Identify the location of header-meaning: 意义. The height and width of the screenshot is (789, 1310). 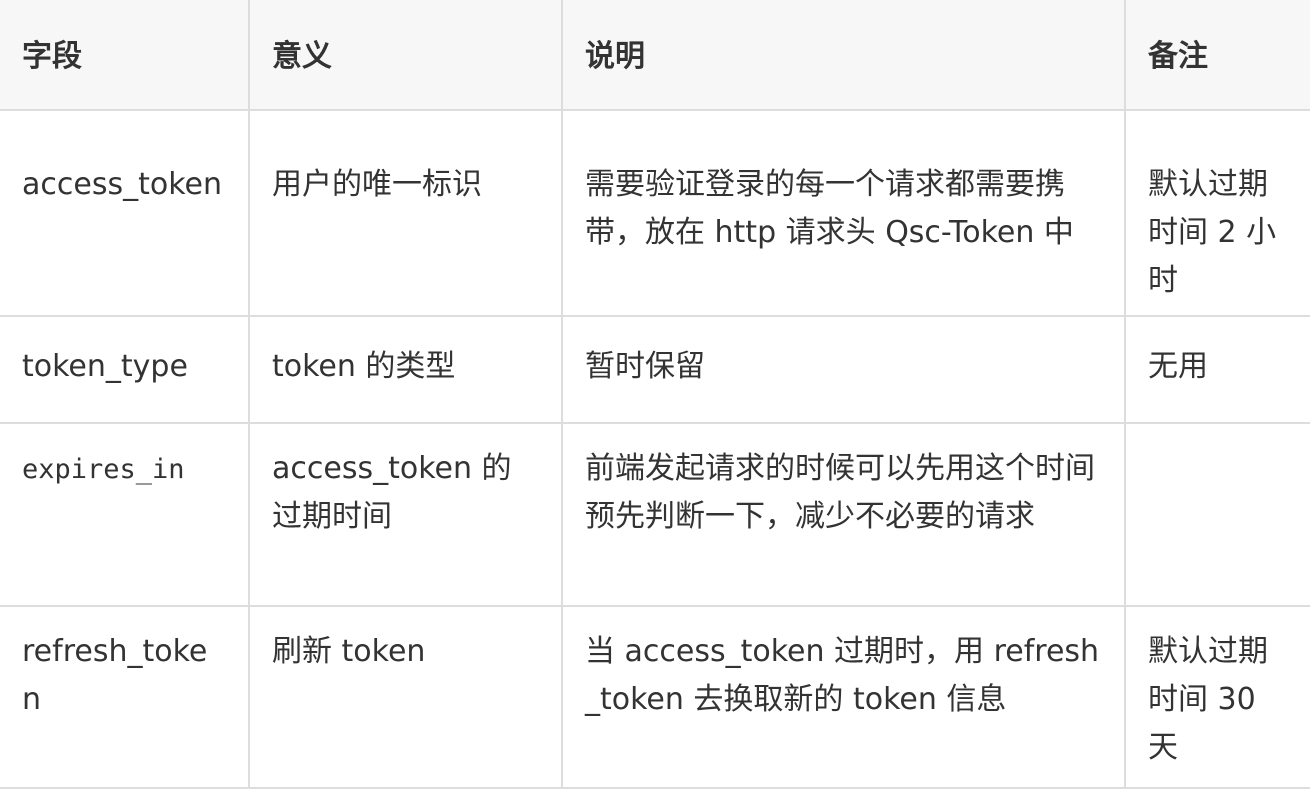
(405, 55).